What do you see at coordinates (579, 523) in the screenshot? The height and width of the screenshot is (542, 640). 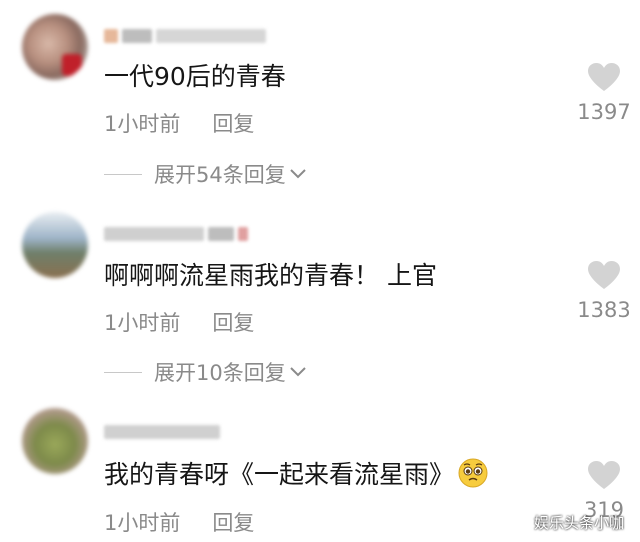 I see `watermark: 娱乐头条小咖` at bounding box center [579, 523].